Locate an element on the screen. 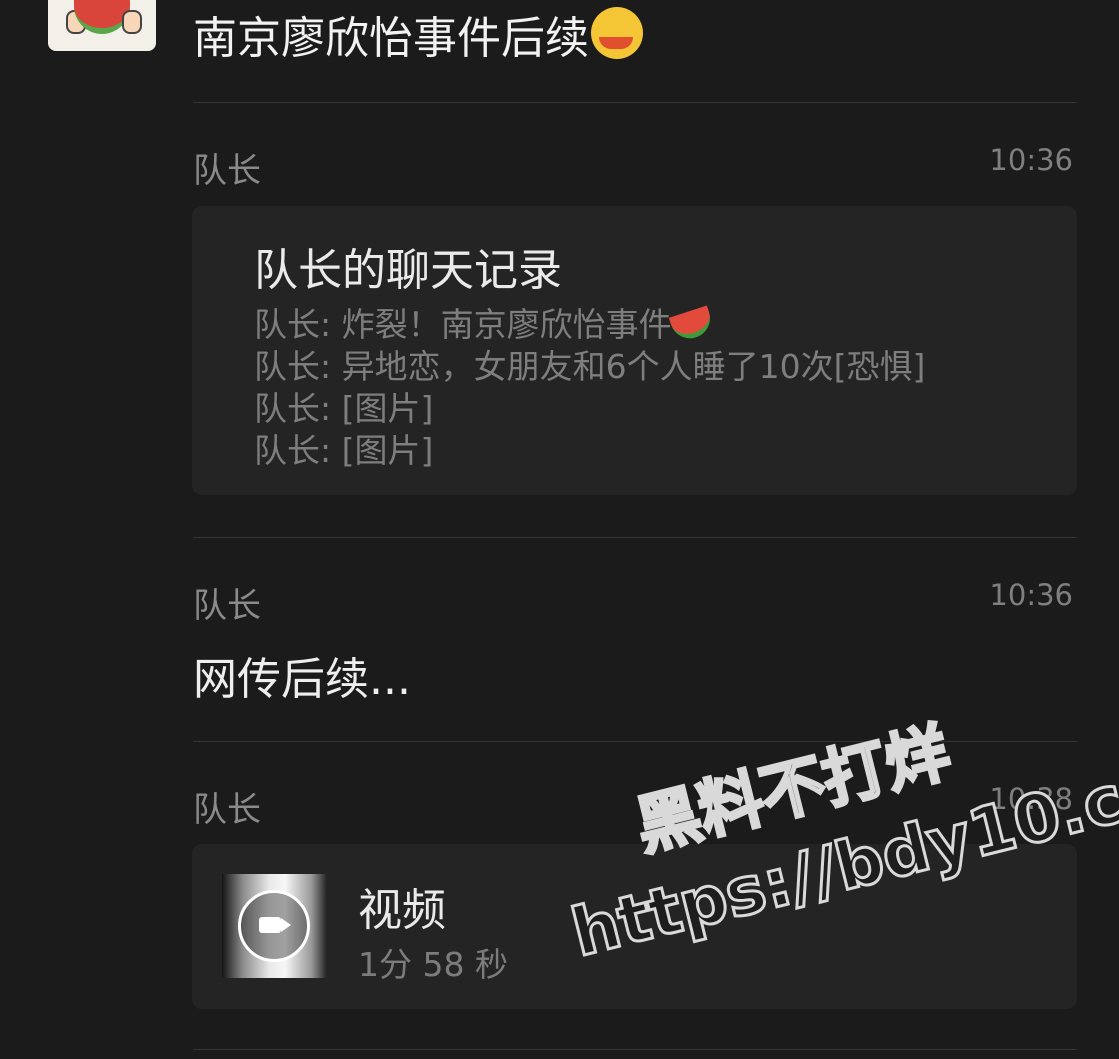 The width and height of the screenshot is (1119, 1059). watermark-text: 黑料不打烊 is located at coordinates (793, 790).